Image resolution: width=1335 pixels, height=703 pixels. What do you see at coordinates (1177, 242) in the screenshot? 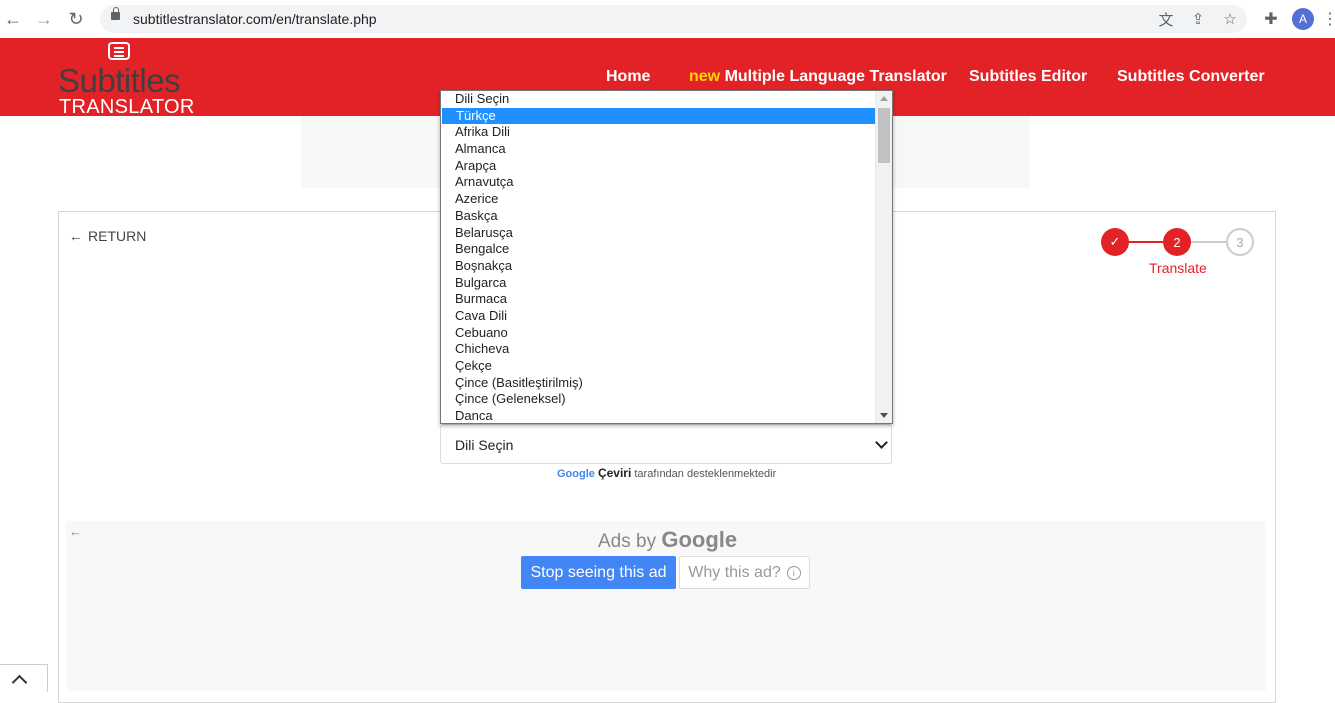
I see `step-2-current: 2` at bounding box center [1177, 242].